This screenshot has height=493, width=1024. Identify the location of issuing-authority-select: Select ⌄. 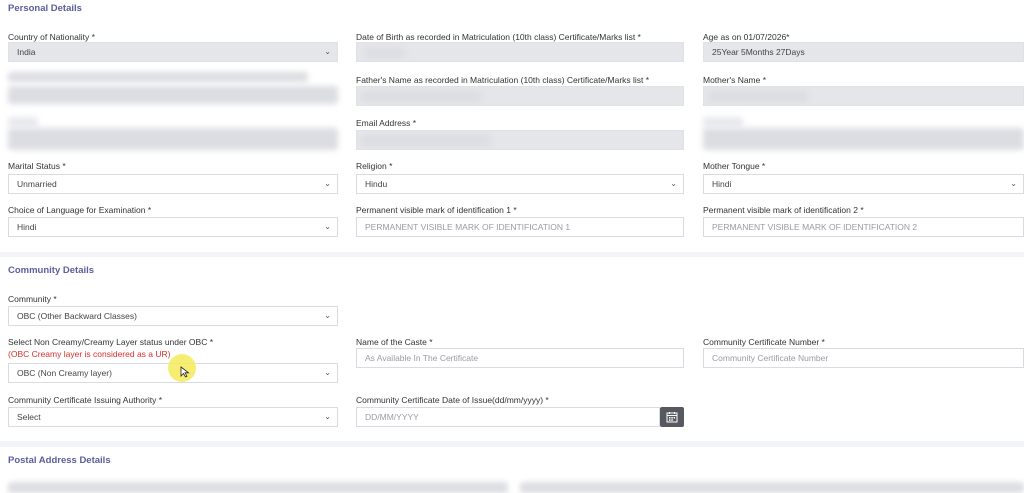
(173, 417).